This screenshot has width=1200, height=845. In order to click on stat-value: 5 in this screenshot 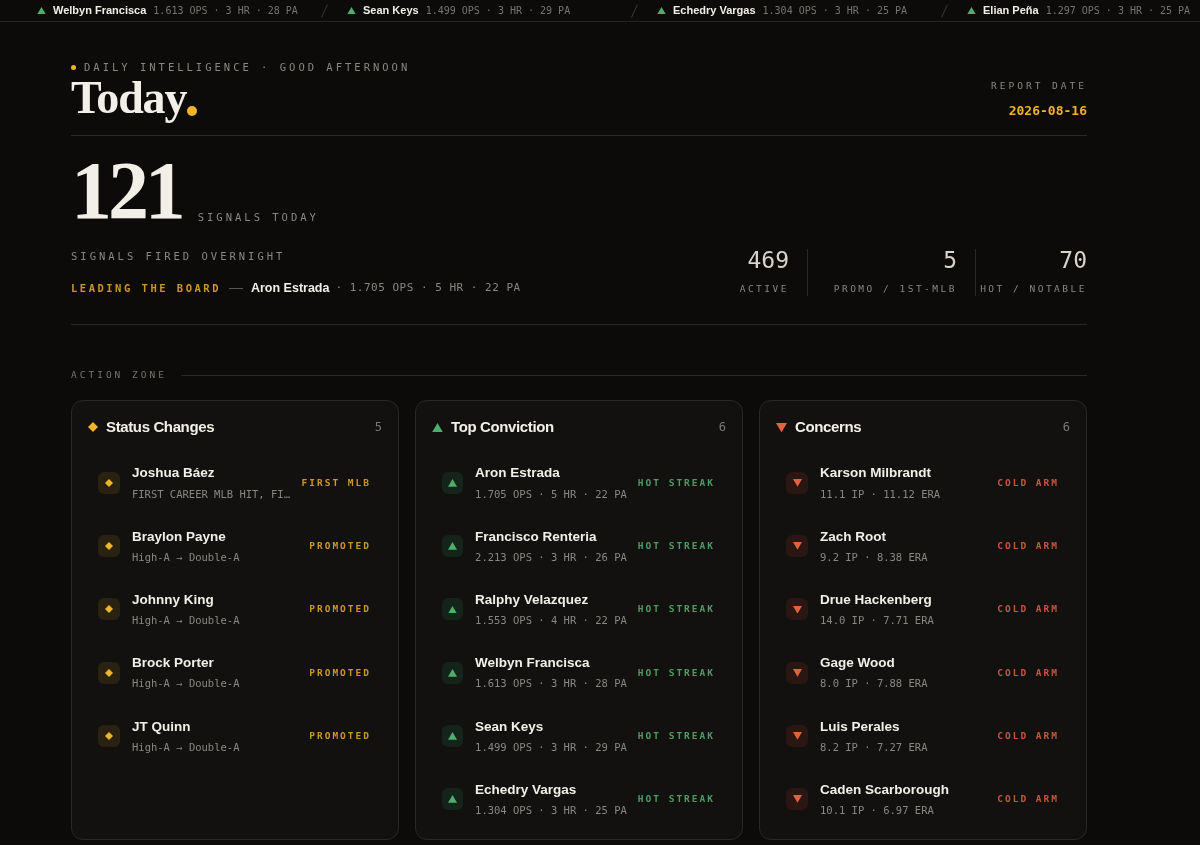, I will do `click(950, 260)`.